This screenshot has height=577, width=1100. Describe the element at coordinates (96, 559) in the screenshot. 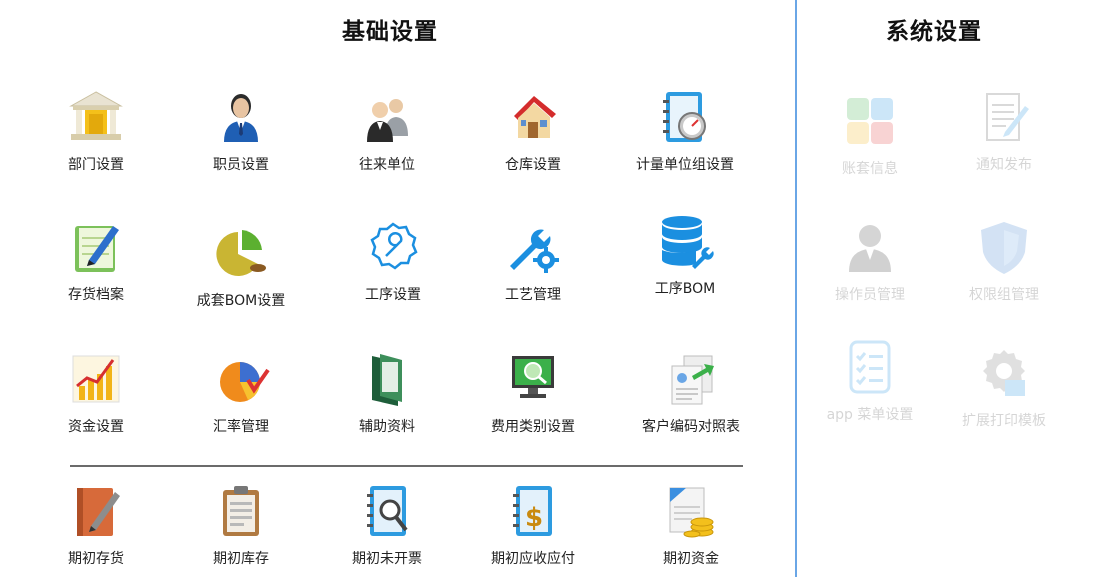

I see `tile-label: 期初存货` at that location.